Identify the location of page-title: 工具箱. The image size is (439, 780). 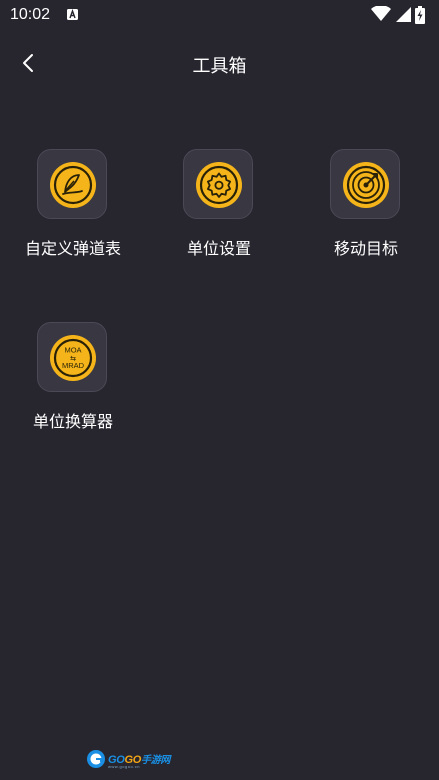
(219, 66).